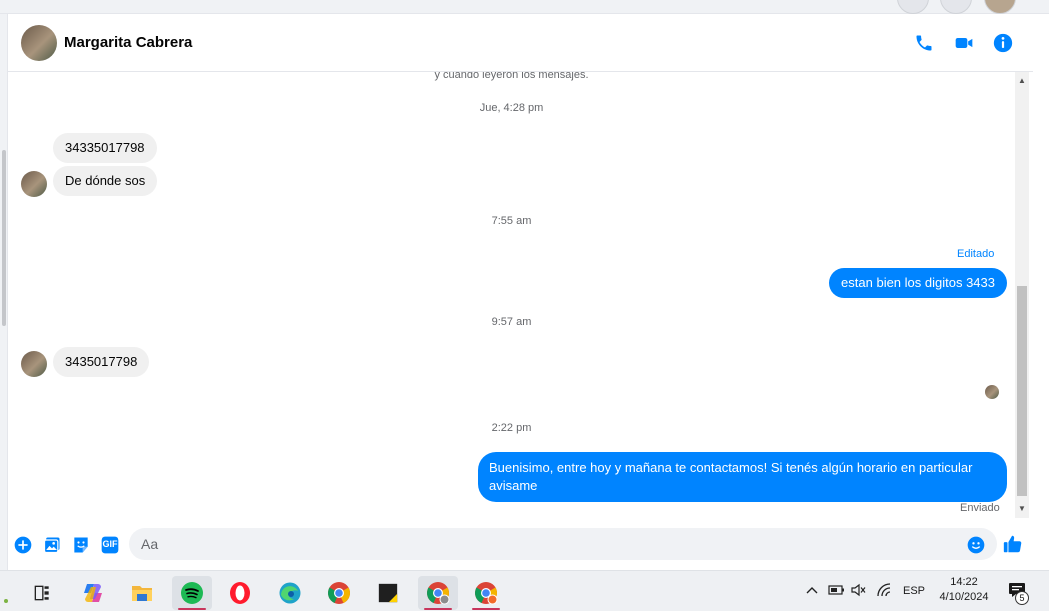  I want to click on left-edge-scrollbar, so click(4, 292).